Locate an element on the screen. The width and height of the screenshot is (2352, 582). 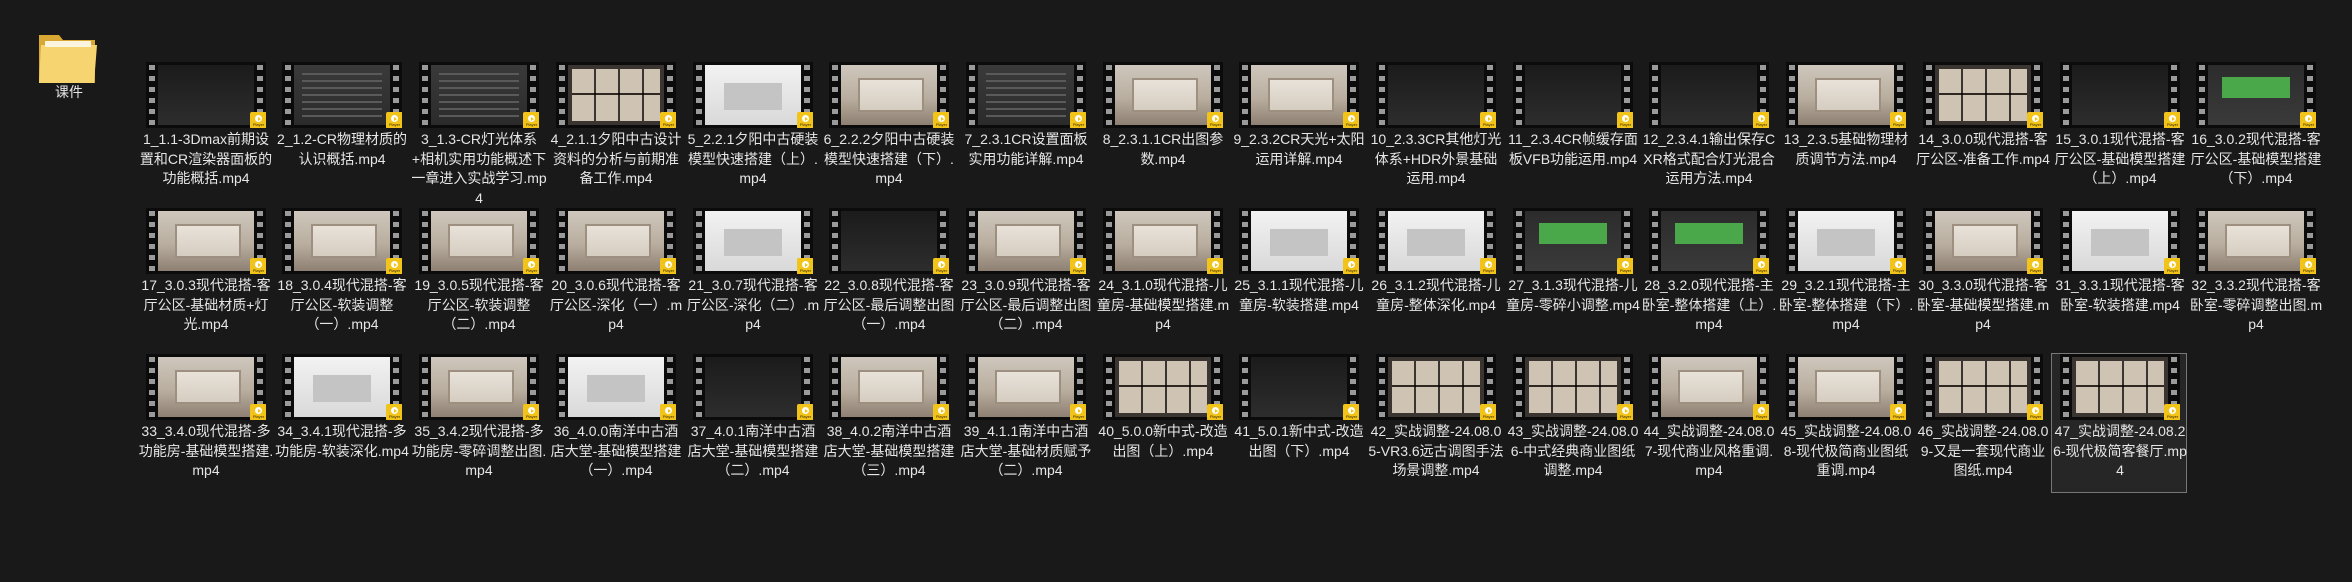
file-name: 11_2.3.4CR帧缓存面板VFB功能运用.mp4 is located at coordinates (1573, 149).